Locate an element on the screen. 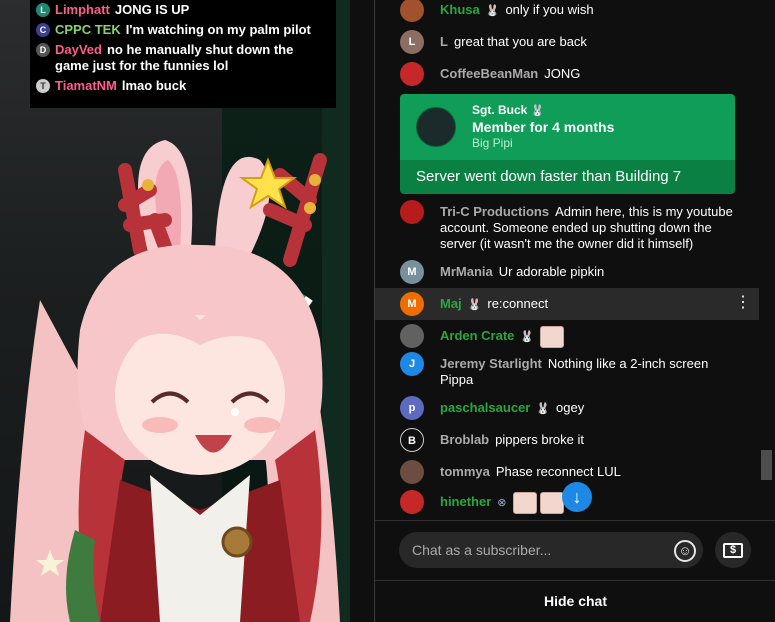  hide-chat-button: Hide chat is located at coordinates (575, 601).